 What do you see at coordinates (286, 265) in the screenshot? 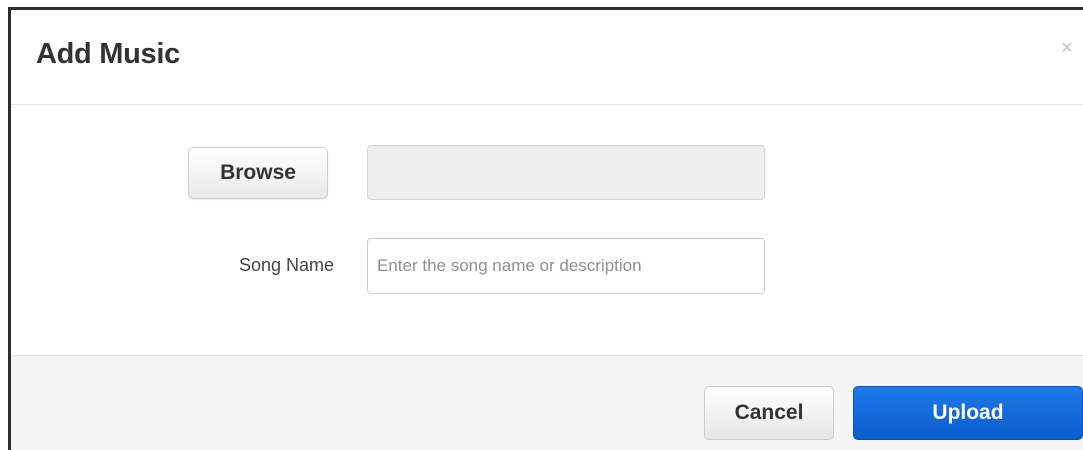
I see `song-name-label: Song Name` at bounding box center [286, 265].